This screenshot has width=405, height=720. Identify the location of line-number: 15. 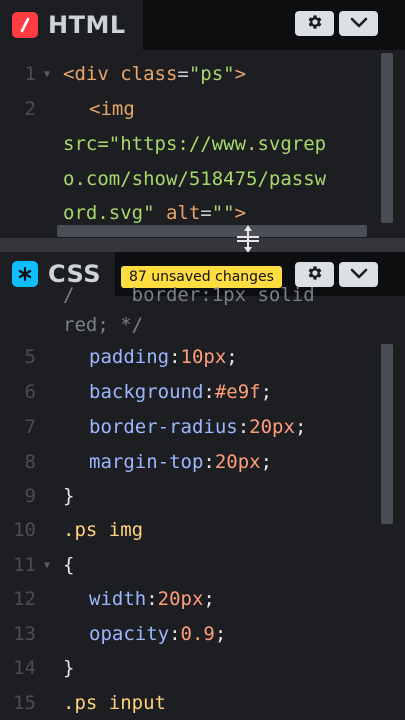
(24, 703).